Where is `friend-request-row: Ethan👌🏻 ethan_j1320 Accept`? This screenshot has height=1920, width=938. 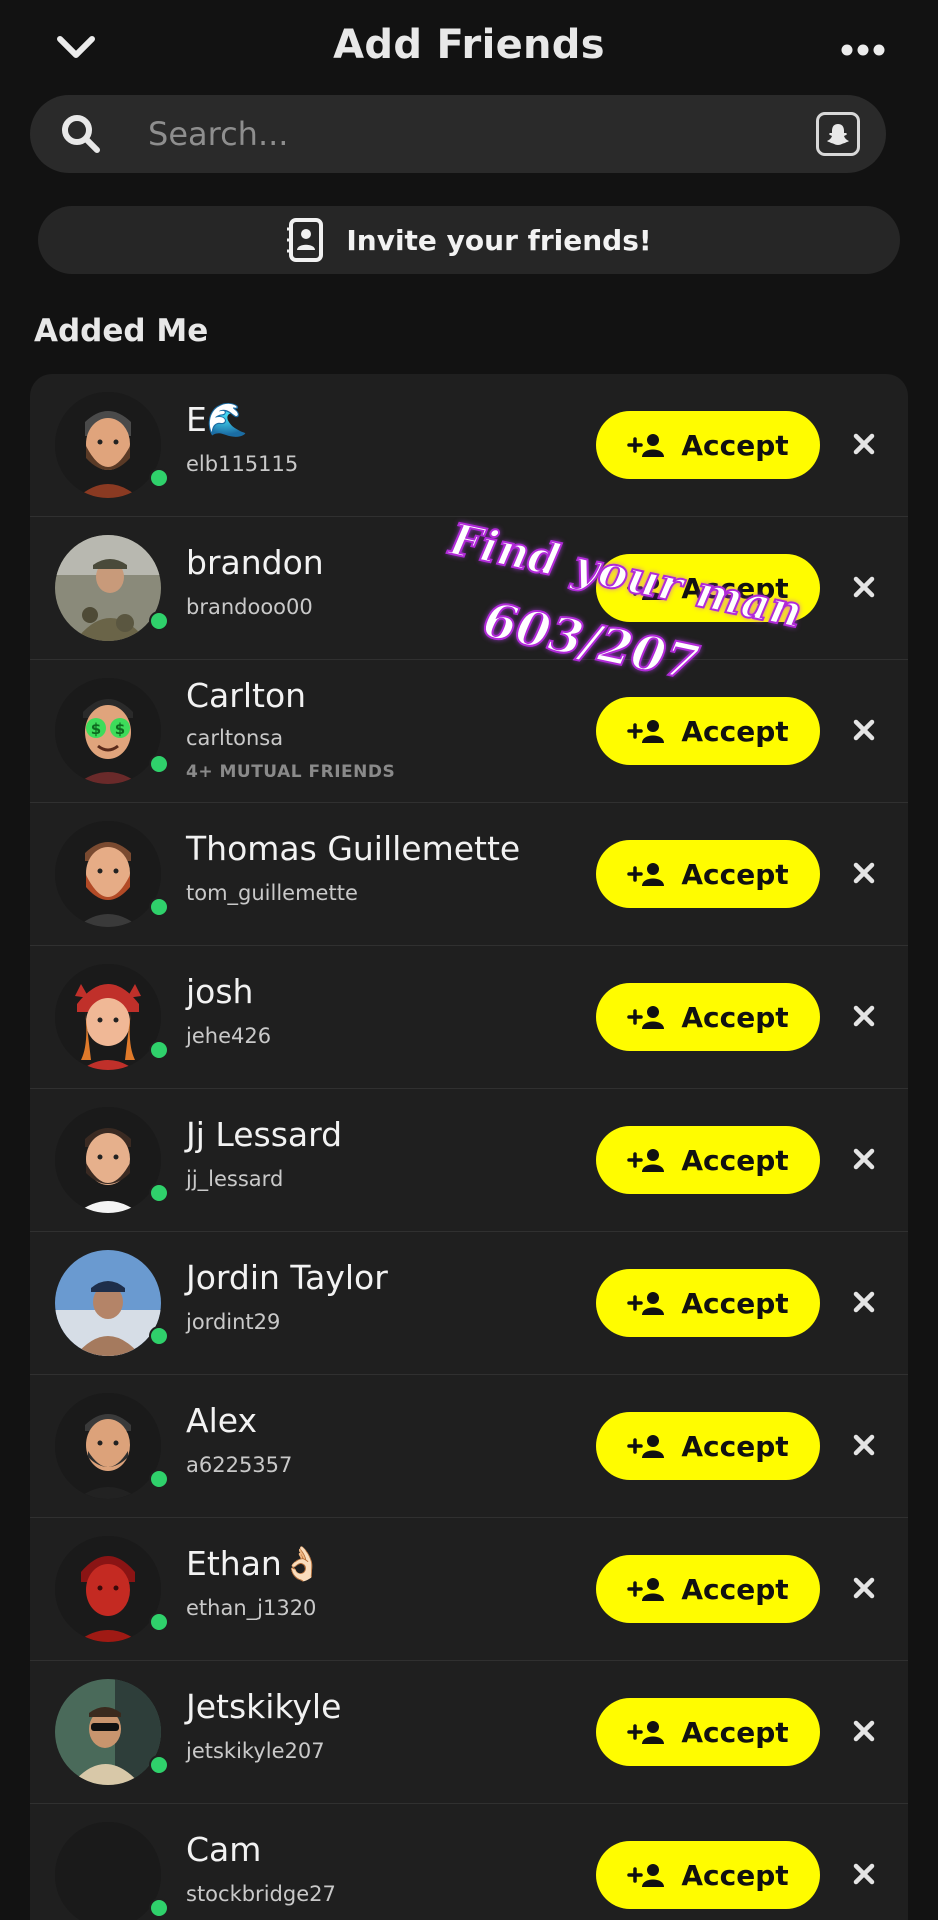
friend-request-row: Ethan👌🏻 ethan_j1320 Accept is located at coordinates (469, 1589).